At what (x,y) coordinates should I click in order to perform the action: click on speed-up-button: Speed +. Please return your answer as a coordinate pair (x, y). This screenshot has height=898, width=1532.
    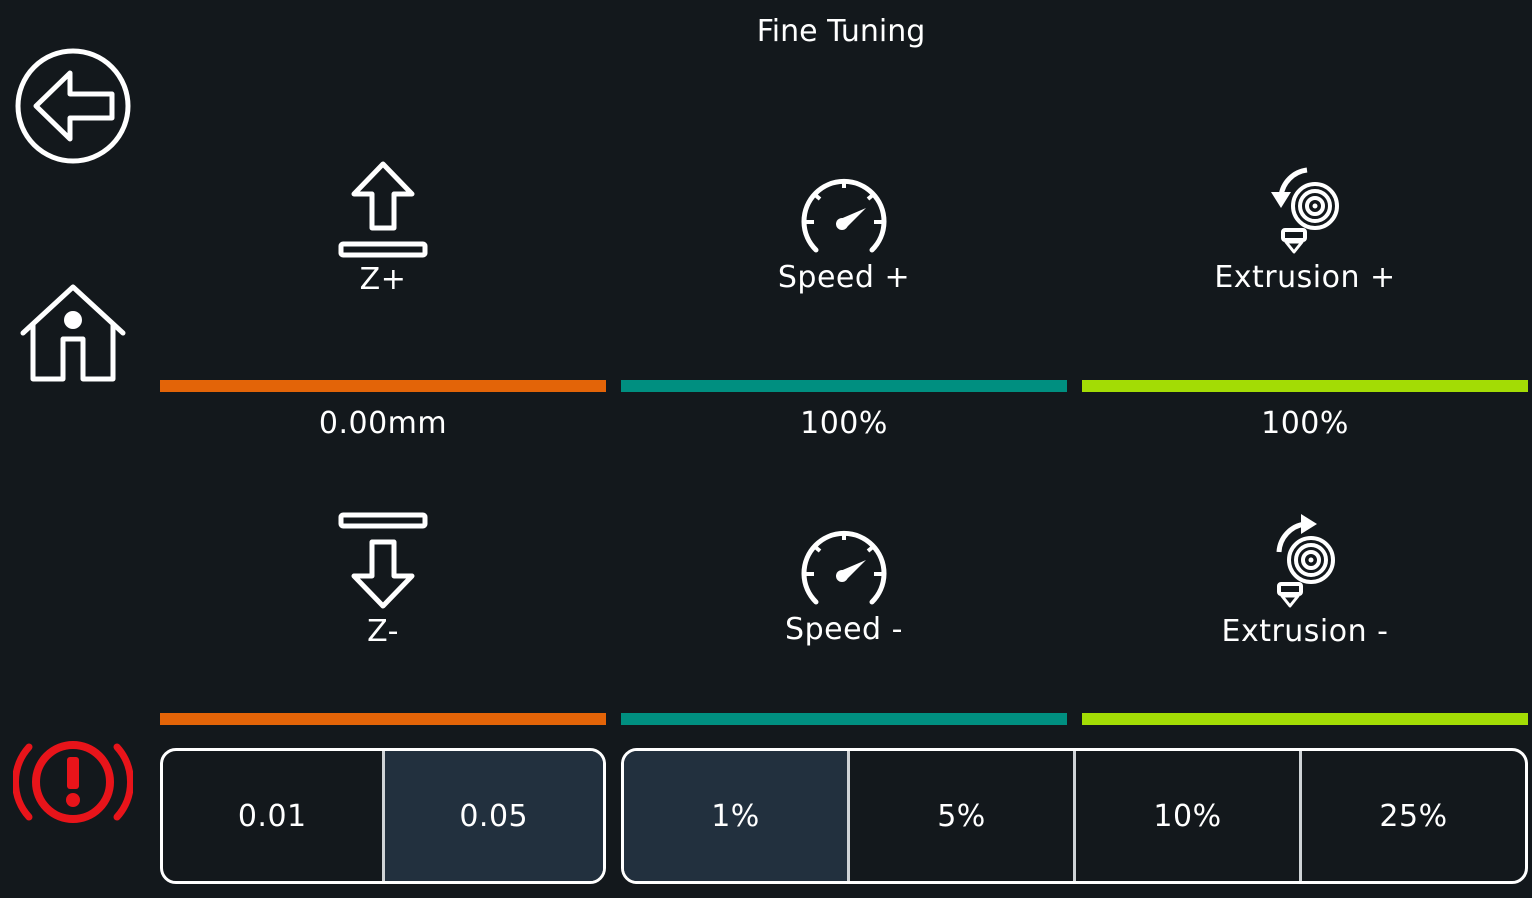
    Looking at the image, I should click on (844, 247).